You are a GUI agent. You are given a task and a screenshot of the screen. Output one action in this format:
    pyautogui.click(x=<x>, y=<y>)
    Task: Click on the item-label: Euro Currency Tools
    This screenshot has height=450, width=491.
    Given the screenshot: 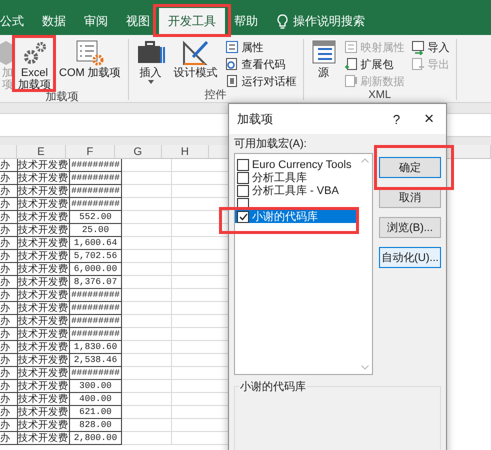 What is the action you would take?
    pyautogui.click(x=302, y=164)
    